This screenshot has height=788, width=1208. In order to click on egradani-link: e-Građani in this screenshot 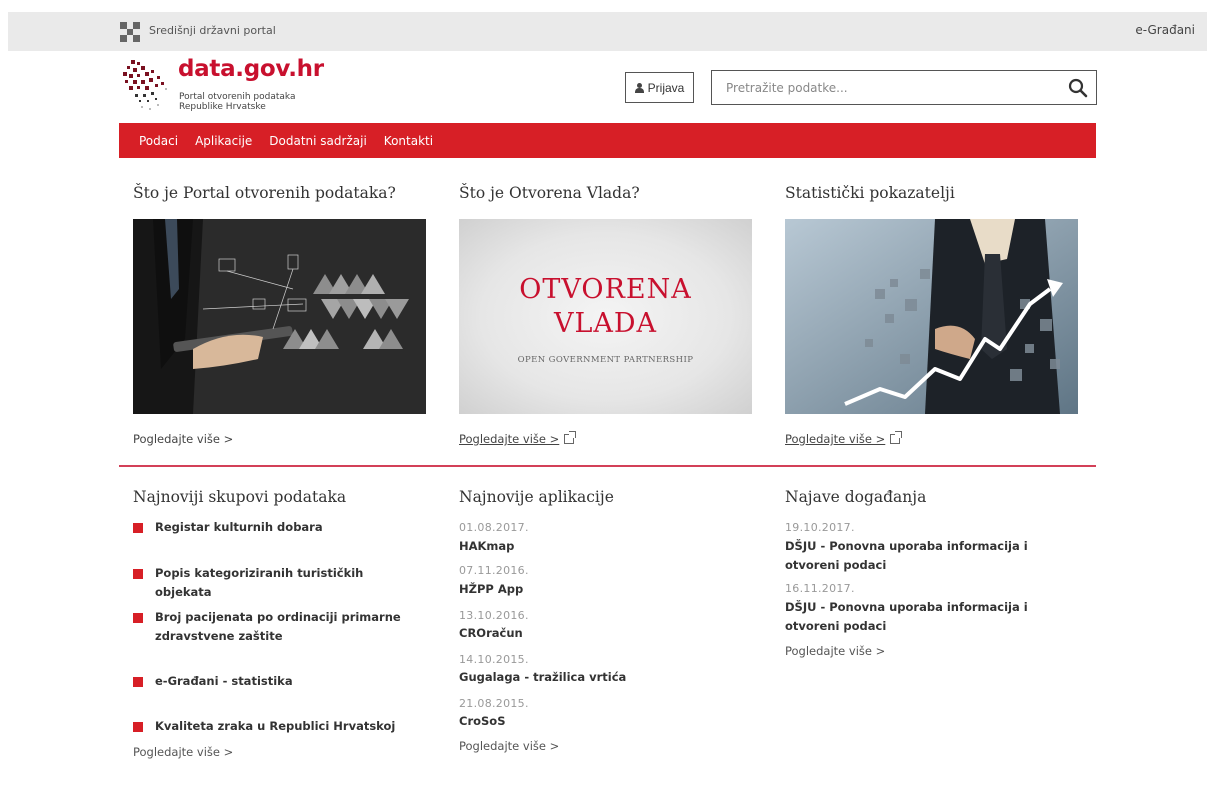, I will do `click(1165, 30)`.